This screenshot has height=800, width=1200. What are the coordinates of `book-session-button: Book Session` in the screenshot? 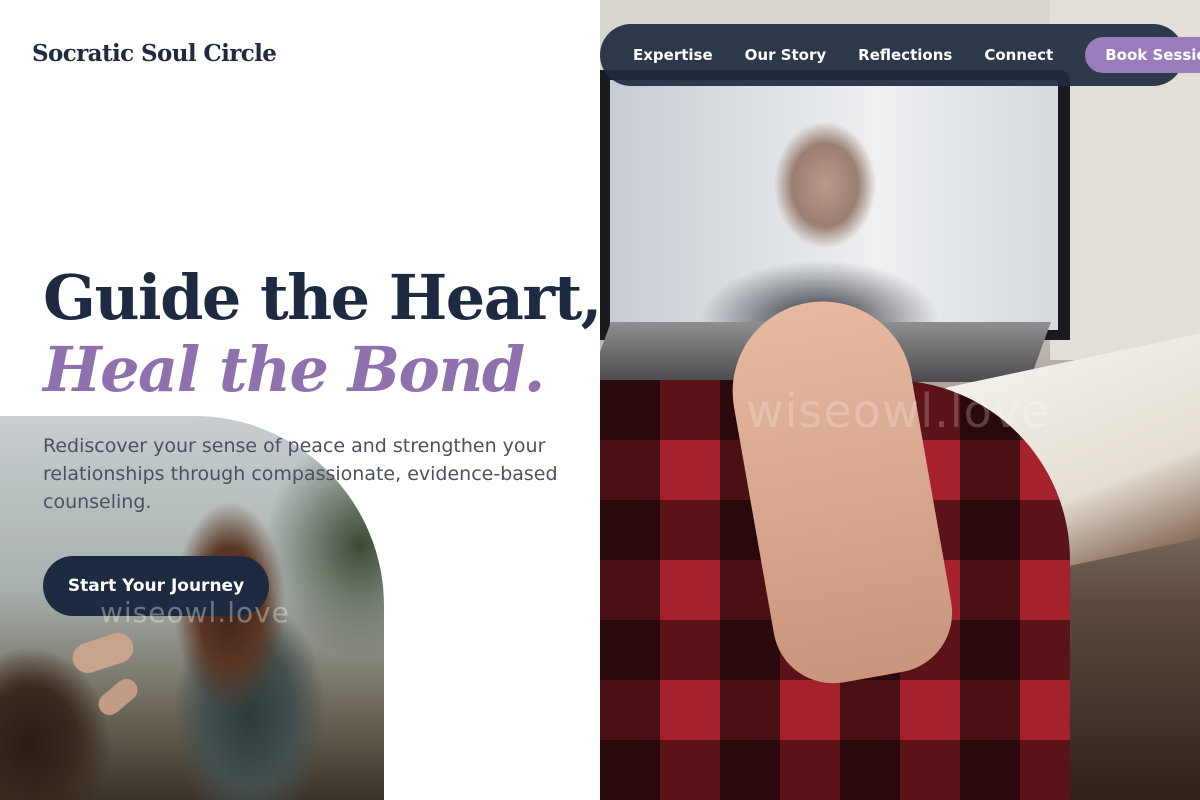 It's located at (1142, 55).